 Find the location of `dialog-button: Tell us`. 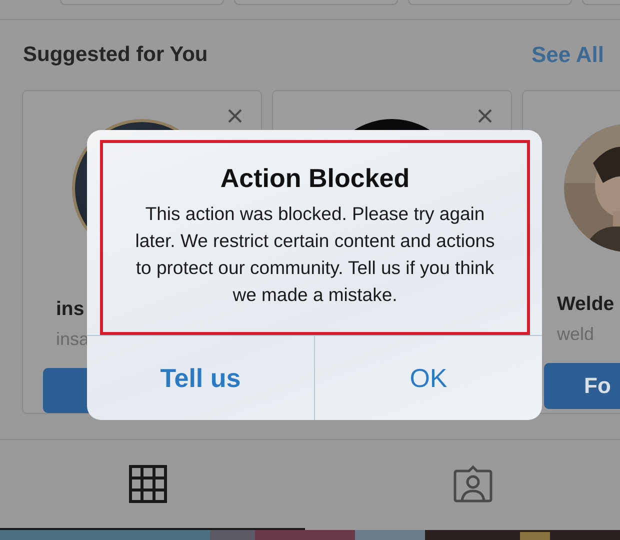

dialog-button: Tell us is located at coordinates (200, 378).